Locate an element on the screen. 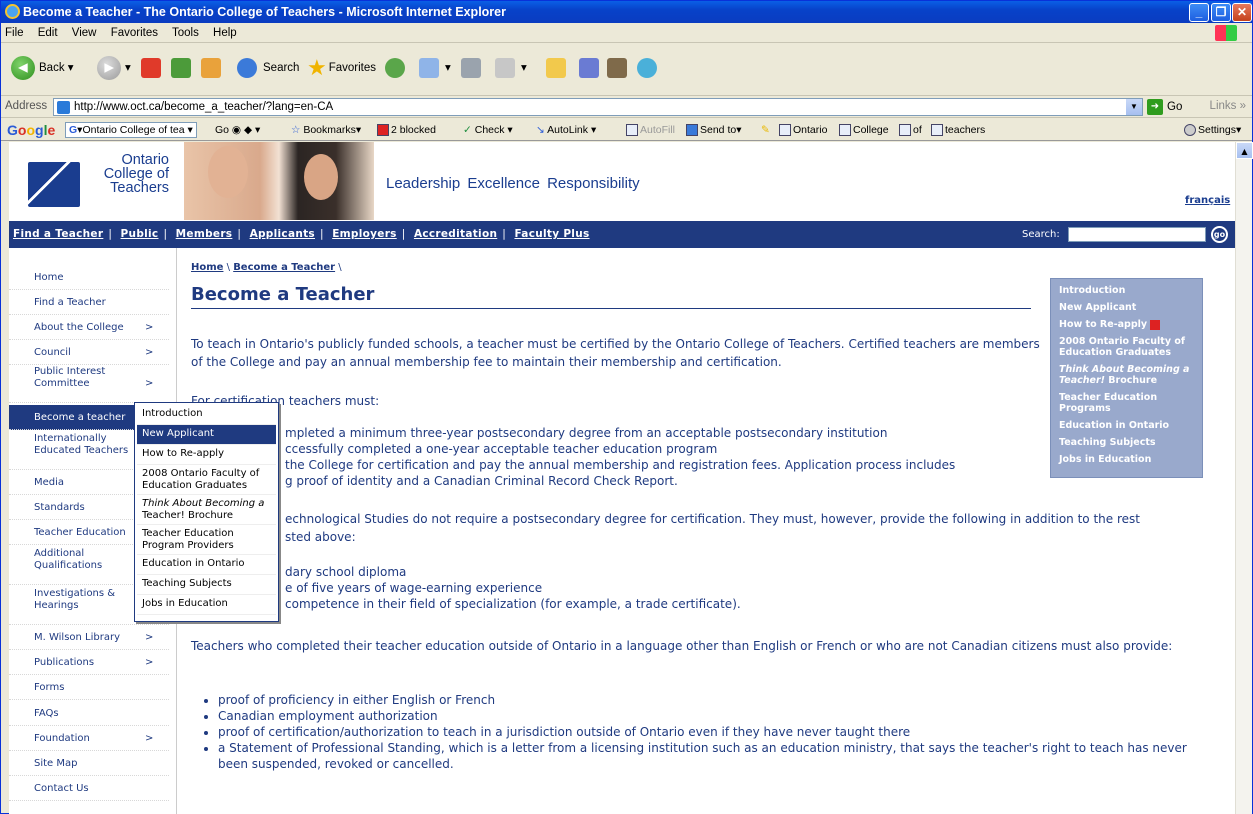  term-teachers: teachers is located at coordinates (958, 129).